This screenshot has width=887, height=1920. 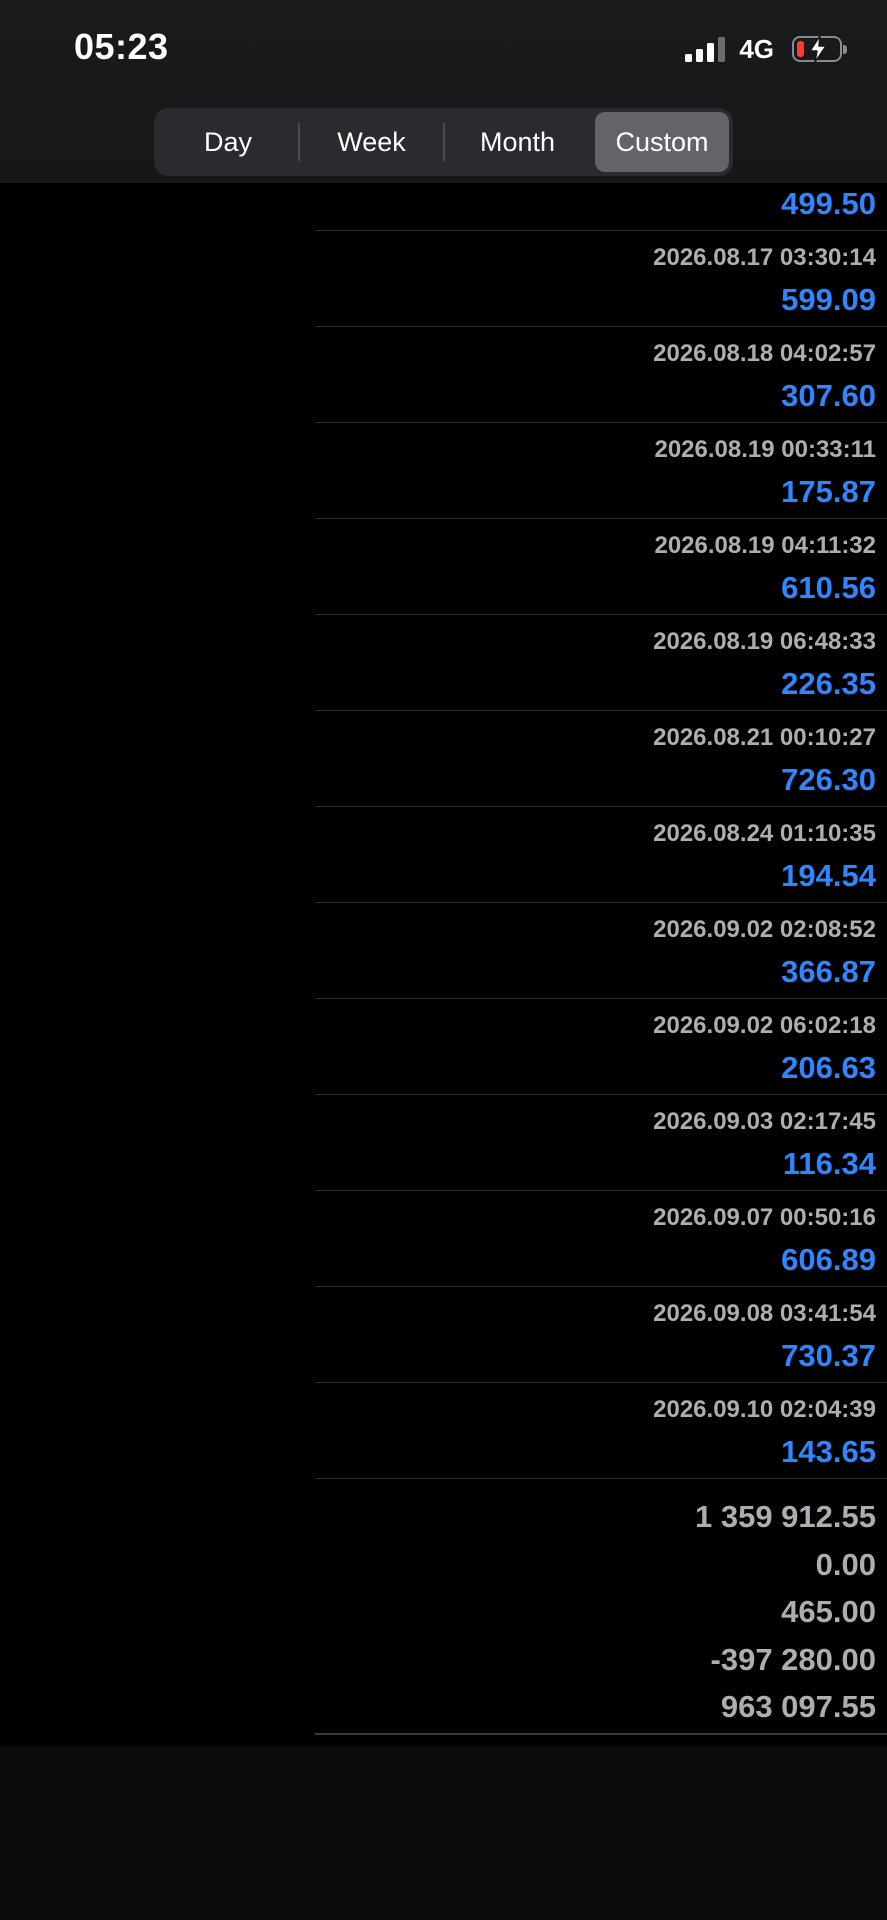 What do you see at coordinates (705, 49) in the screenshot?
I see `cellular-signal-icon` at bounding box center [705, 49].